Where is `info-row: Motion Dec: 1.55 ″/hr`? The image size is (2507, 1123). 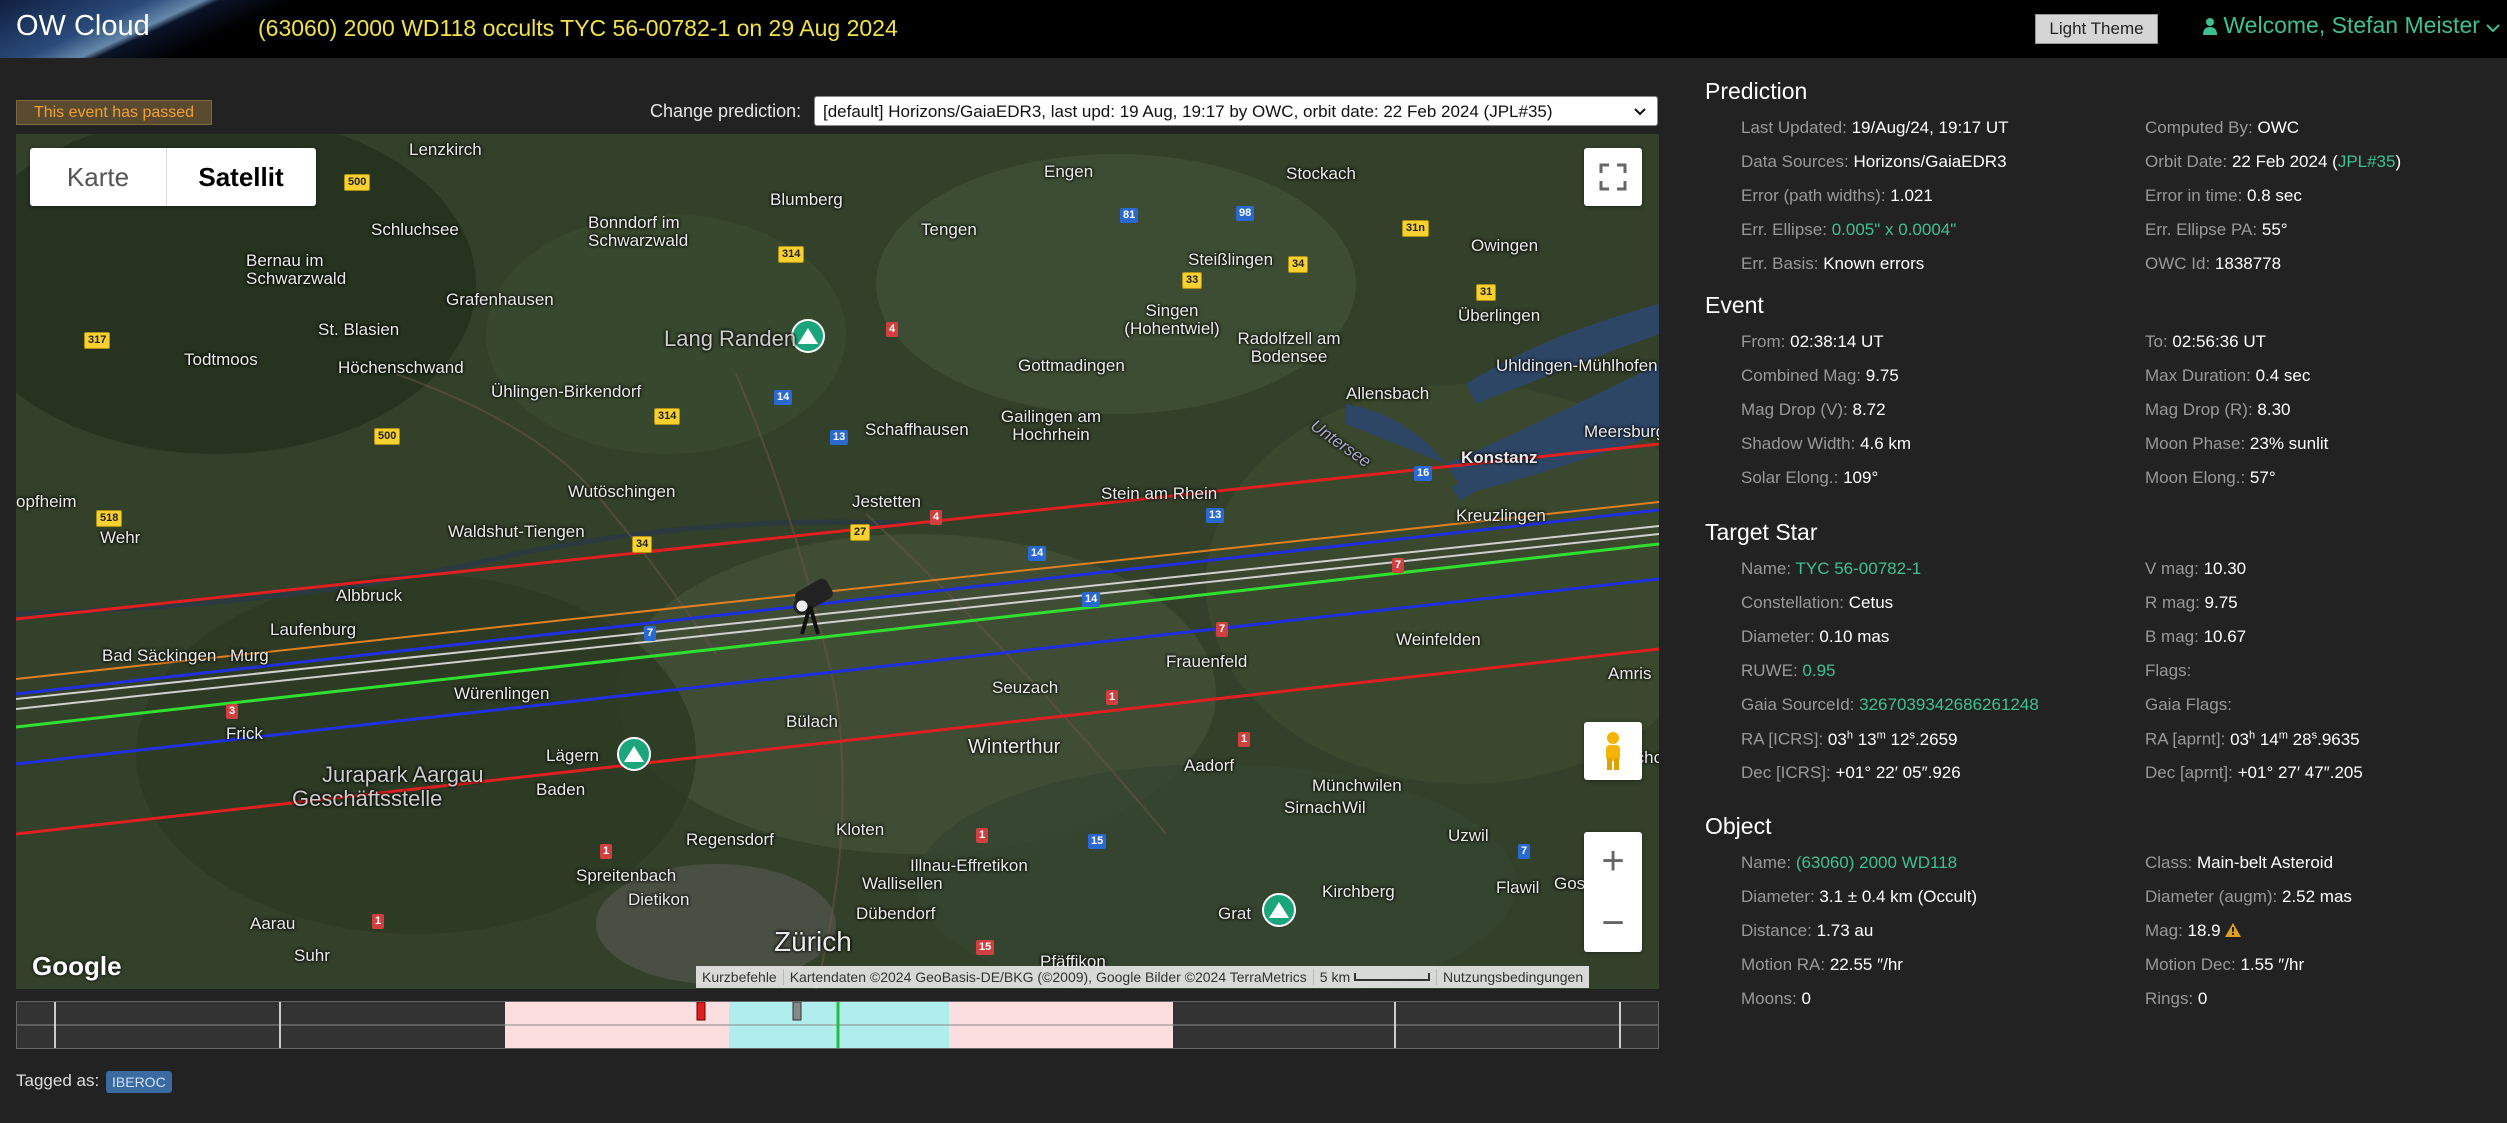
info-row: Motion Dec: 1.55 ″/hr is located at coordinates (2224, 965).